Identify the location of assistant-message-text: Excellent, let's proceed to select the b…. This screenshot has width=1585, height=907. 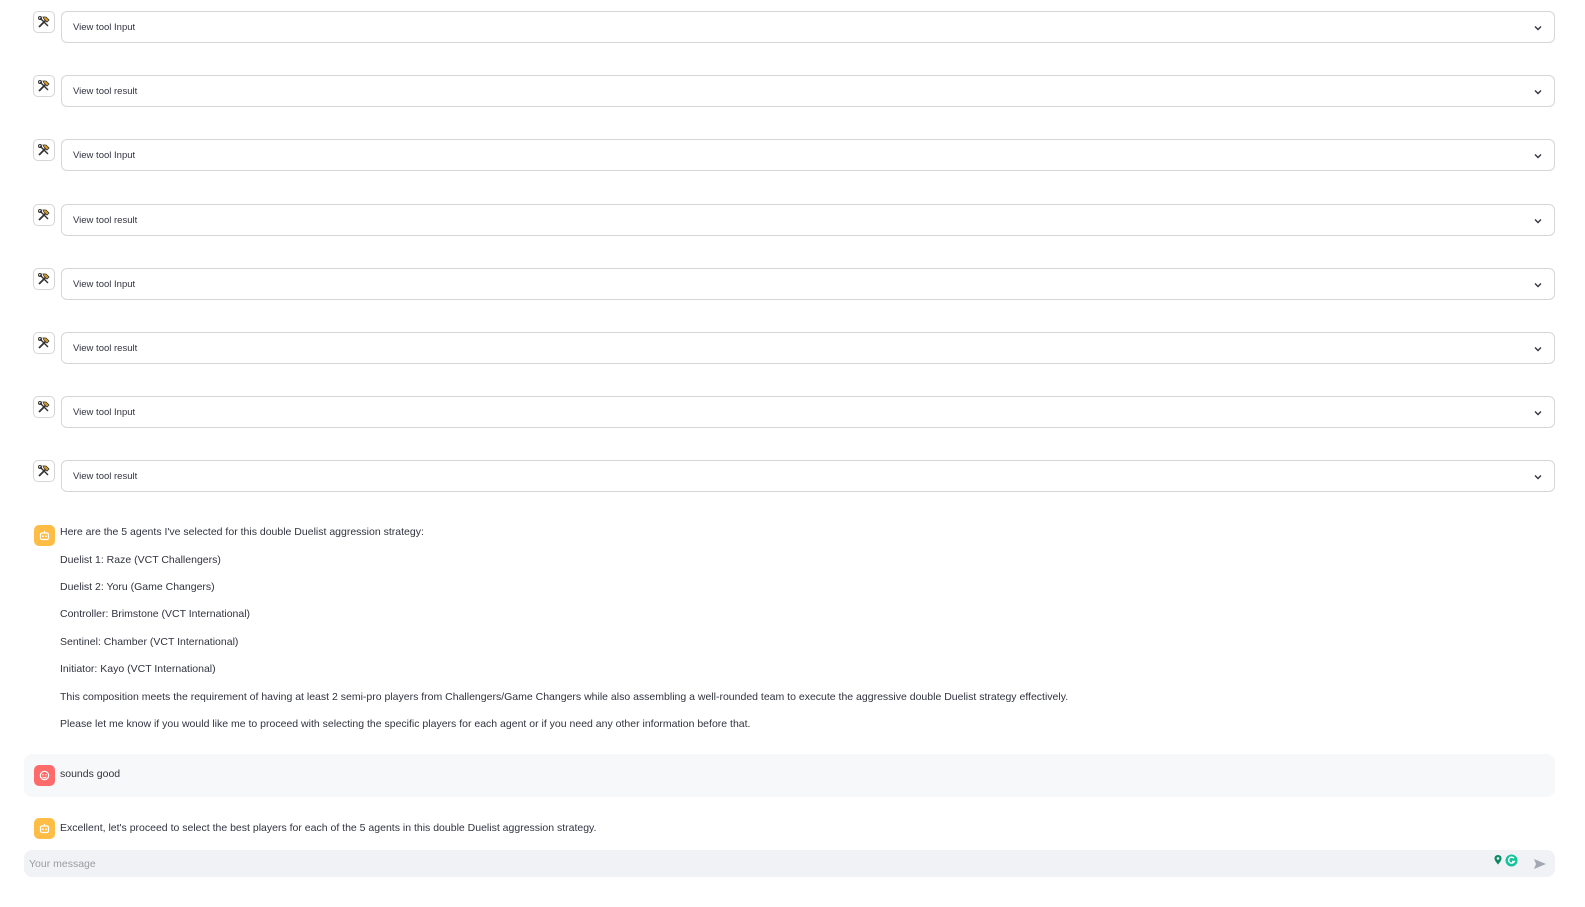
(328, 828).